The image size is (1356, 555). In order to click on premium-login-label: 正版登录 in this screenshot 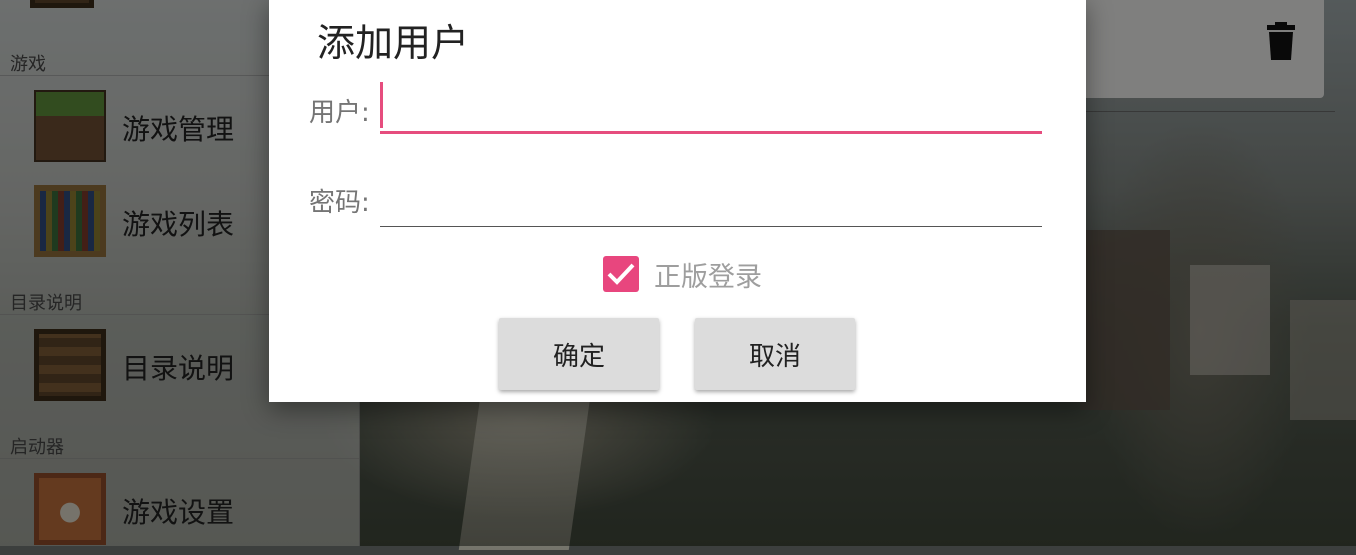, I will do `click(708, 277)`.